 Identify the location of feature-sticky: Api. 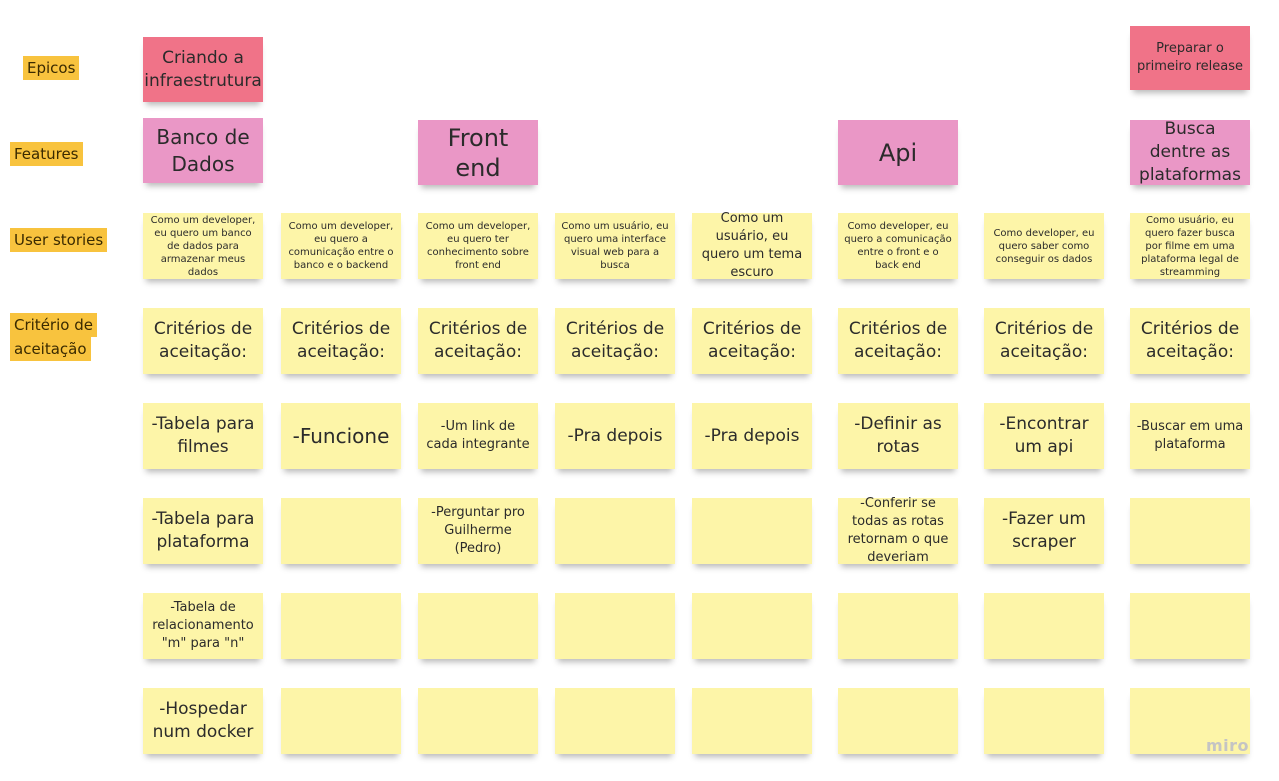
(898, 152).